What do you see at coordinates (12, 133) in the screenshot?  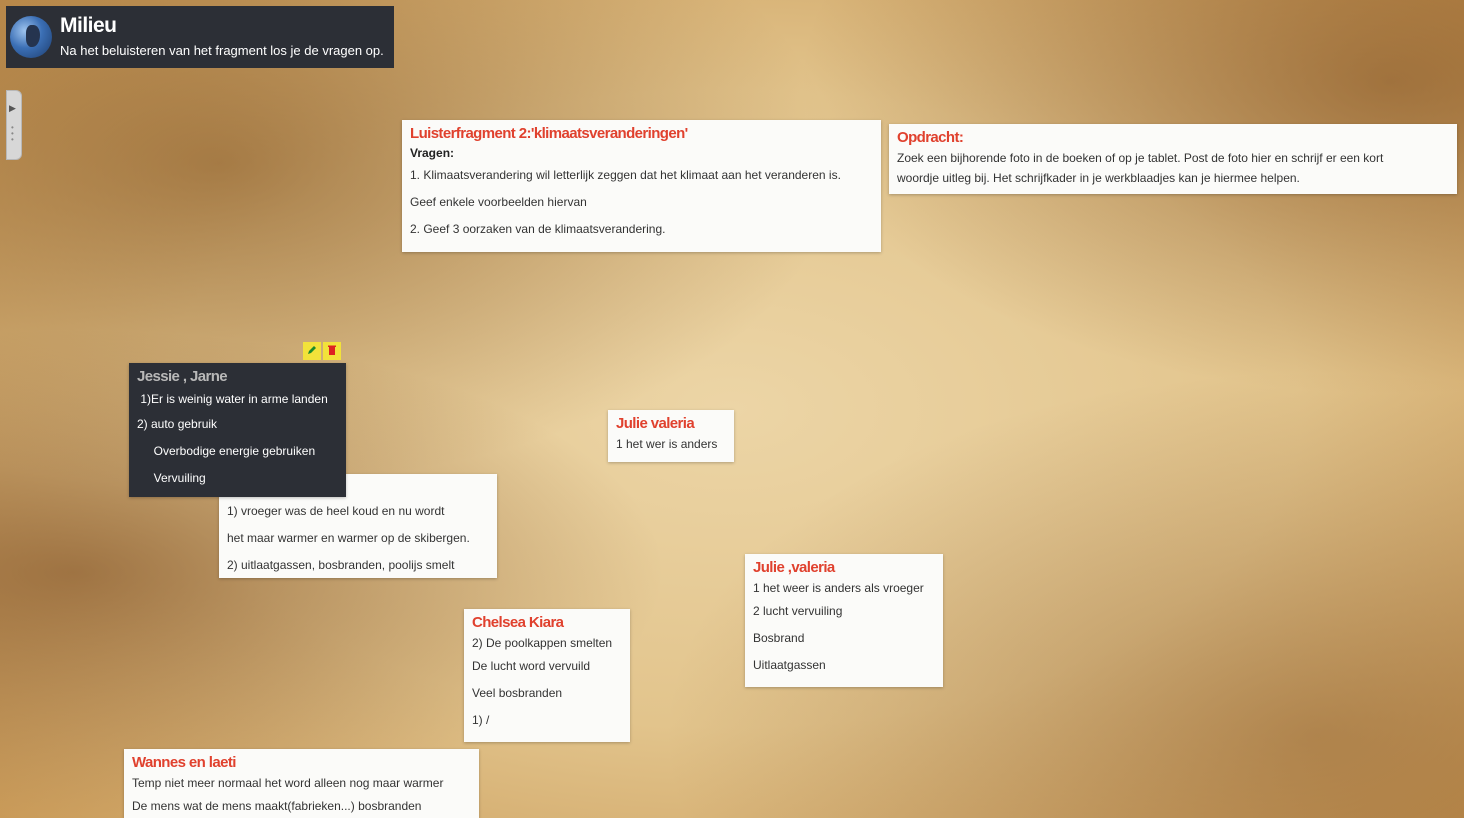 I see `grip-icon: • • •` at bounding box center [12, 133].